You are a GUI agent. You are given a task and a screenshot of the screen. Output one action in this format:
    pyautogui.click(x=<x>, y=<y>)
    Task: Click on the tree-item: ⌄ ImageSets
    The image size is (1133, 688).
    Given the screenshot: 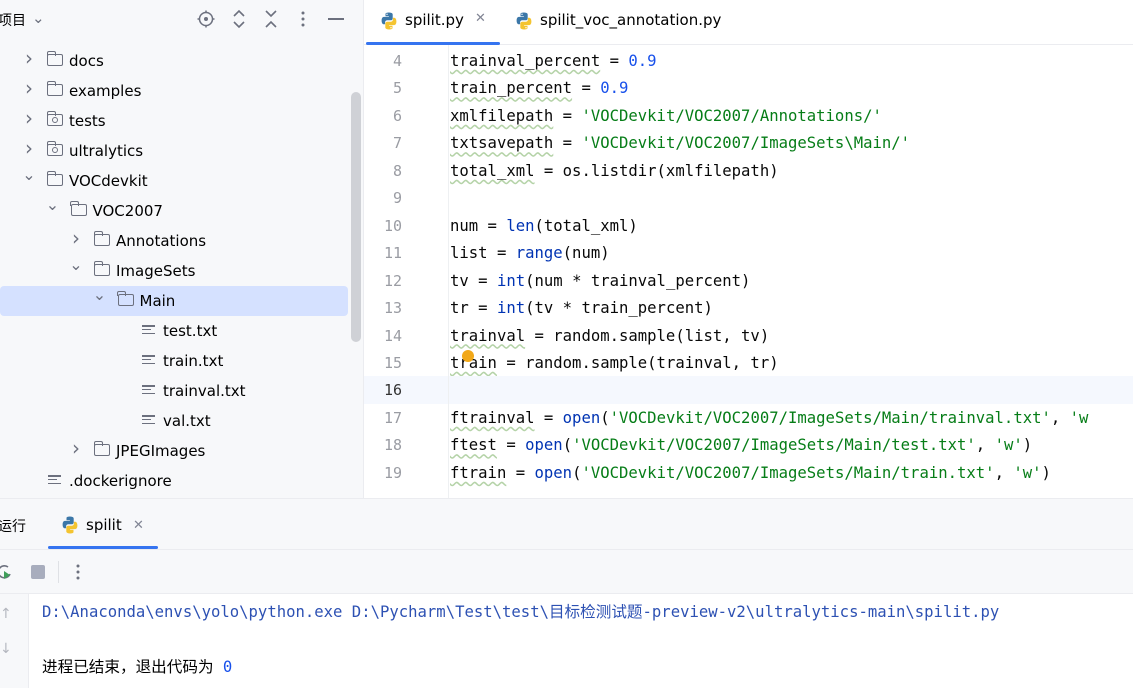 What is the action you would take?
    pyautogui.click(x=174, y=271)
    